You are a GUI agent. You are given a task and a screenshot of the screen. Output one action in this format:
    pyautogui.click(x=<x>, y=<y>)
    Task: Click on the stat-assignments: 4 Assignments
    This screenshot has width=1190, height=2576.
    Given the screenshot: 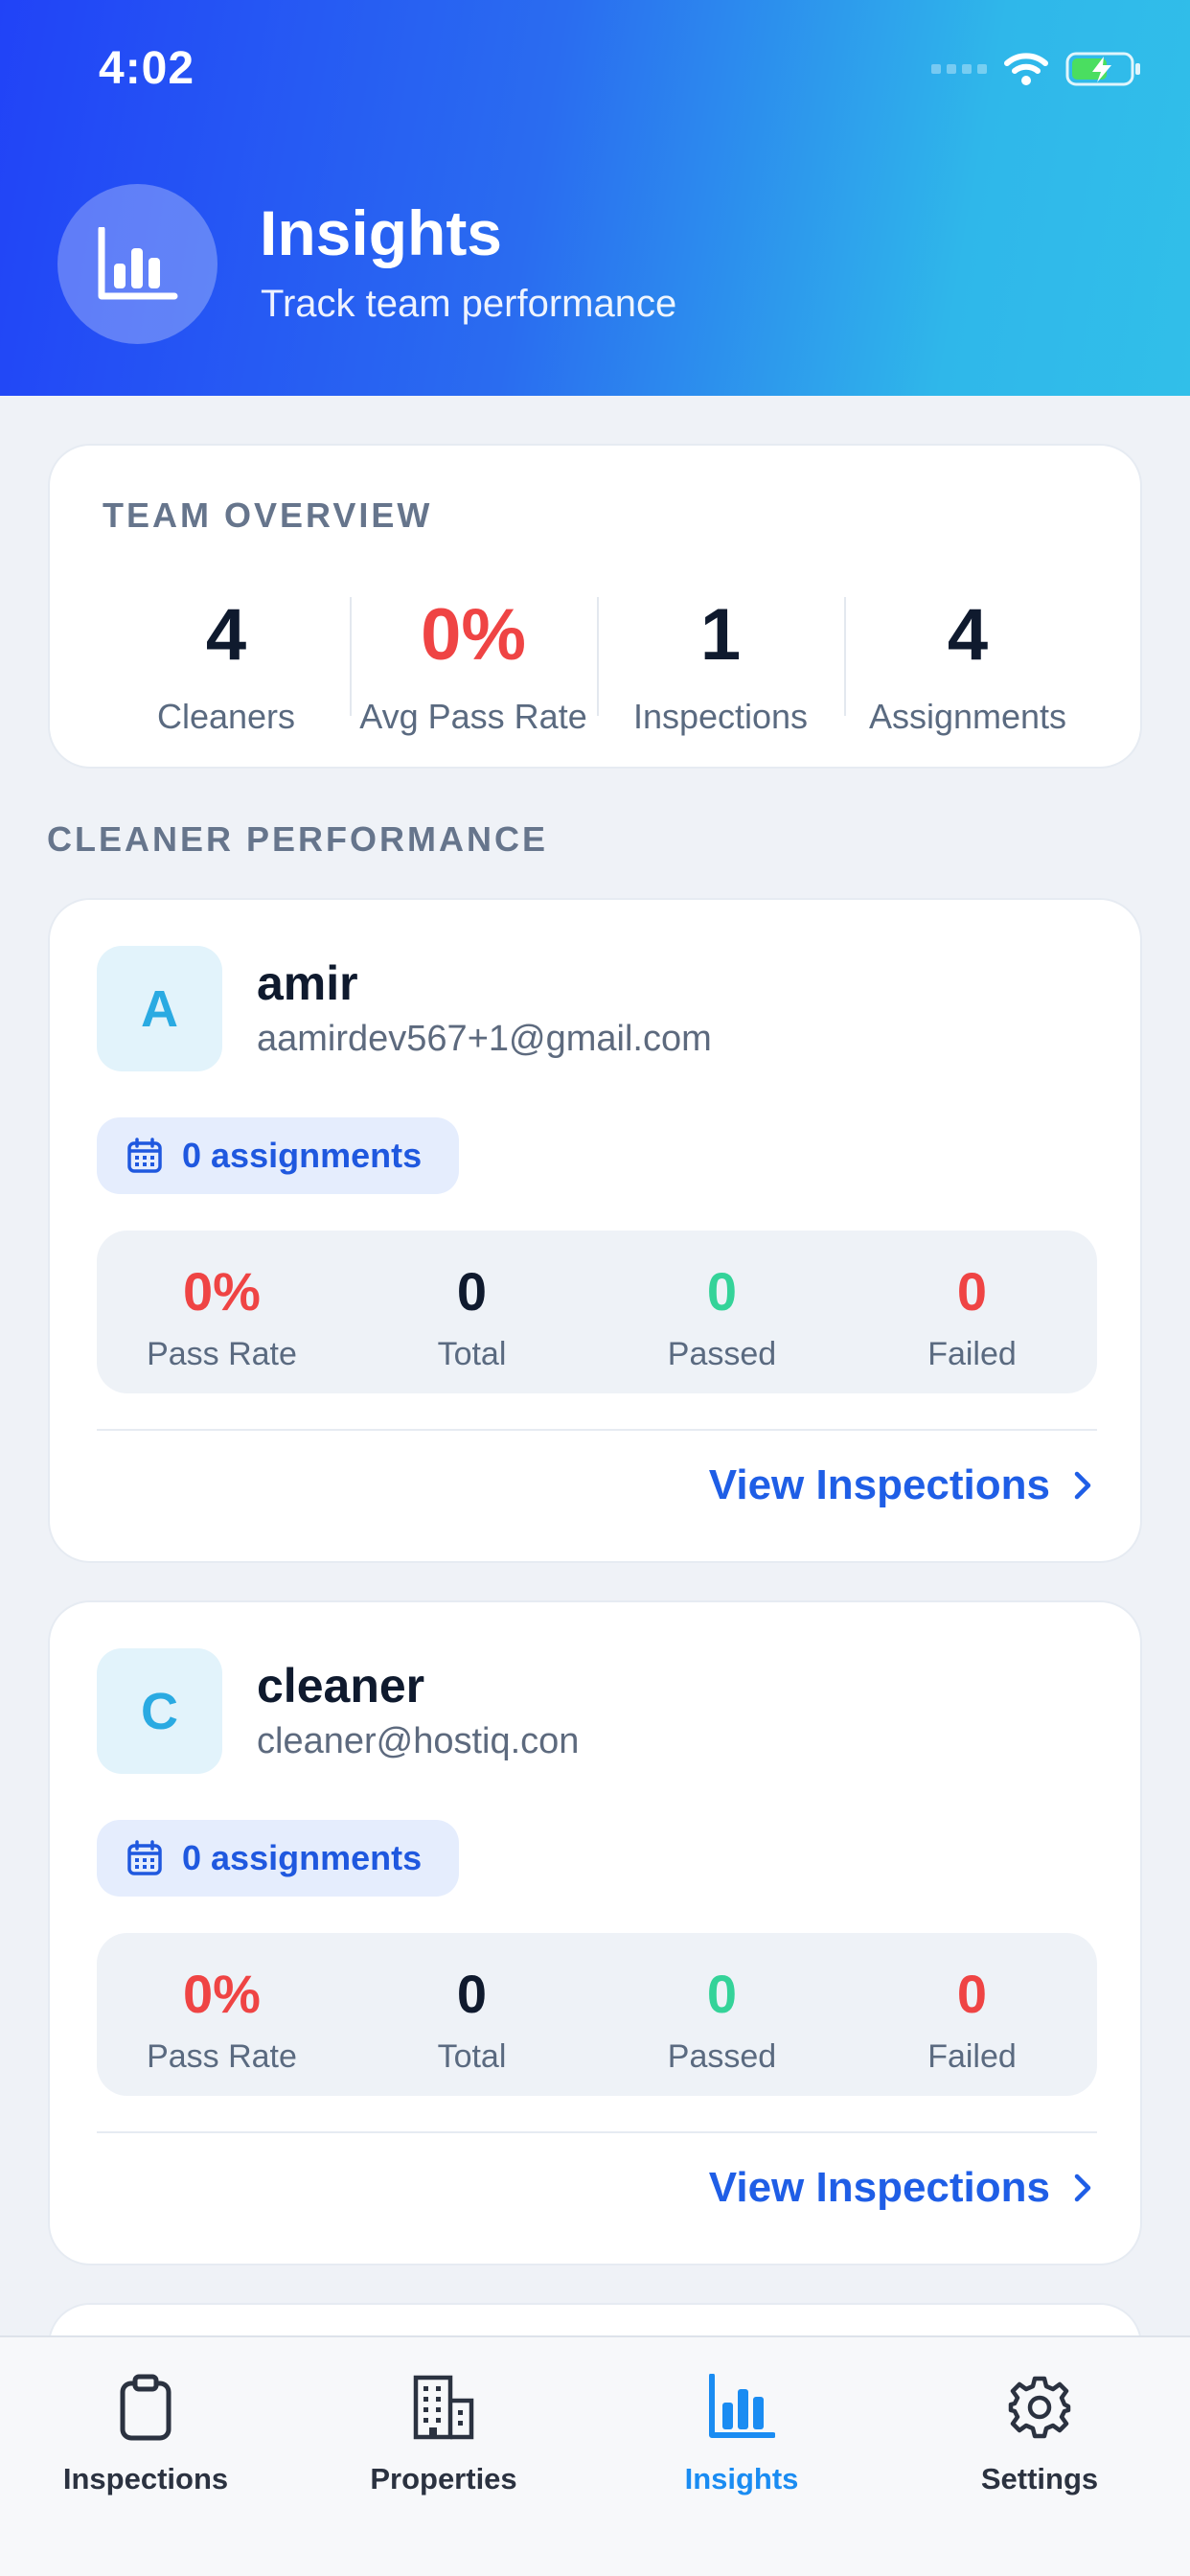 What is the action you would take?
    pyautogui.click(x=968, y=662)
    